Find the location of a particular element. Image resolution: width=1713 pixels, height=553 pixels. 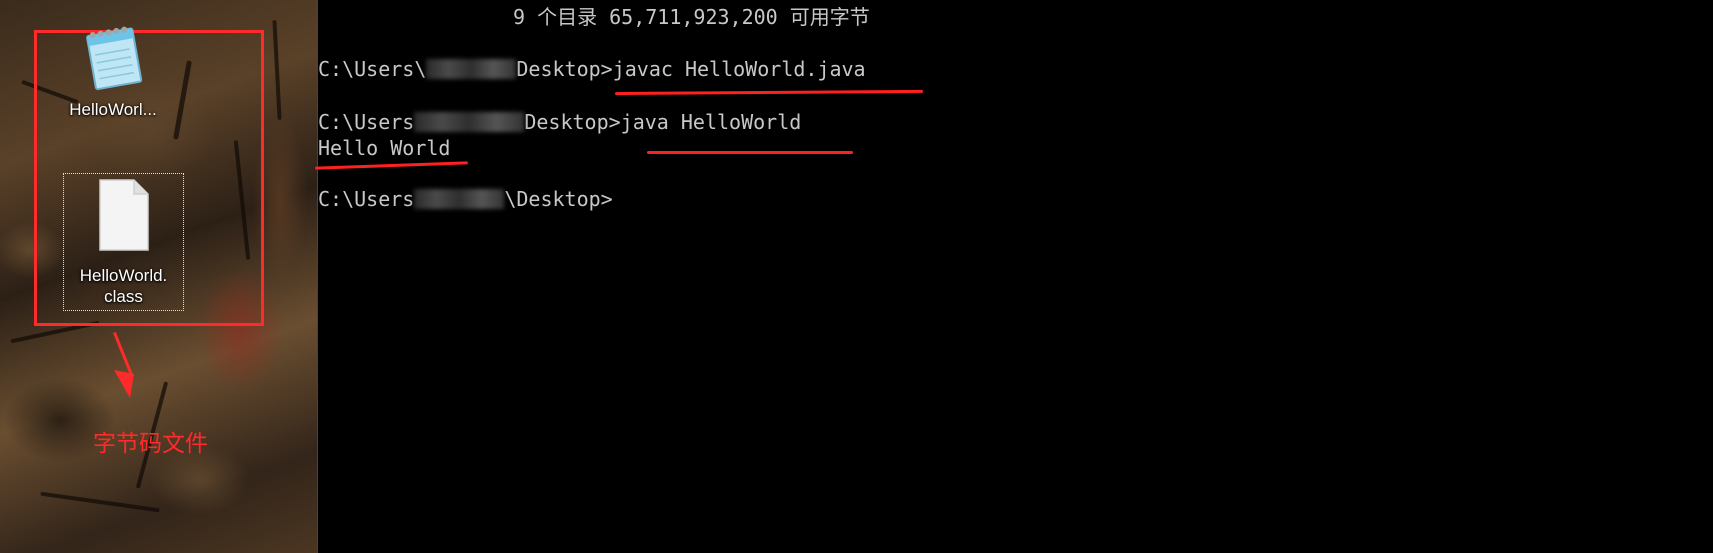

console-prompt-line-2: C:\Users Desktop>java HelloWorld is located at coordinates (560, 122).